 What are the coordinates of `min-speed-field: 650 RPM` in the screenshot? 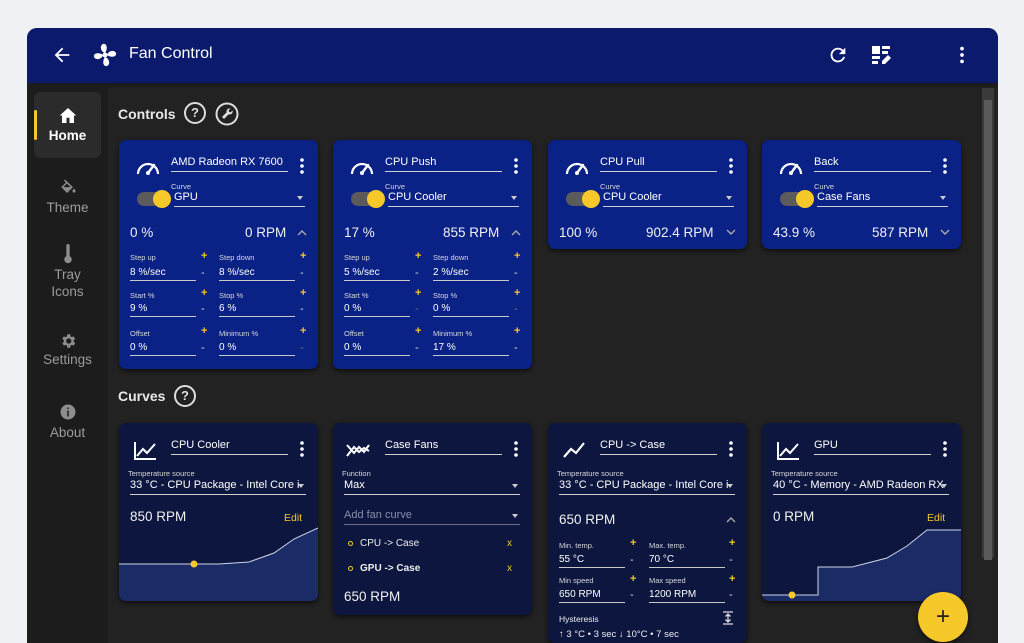 It's located at (592, 596).